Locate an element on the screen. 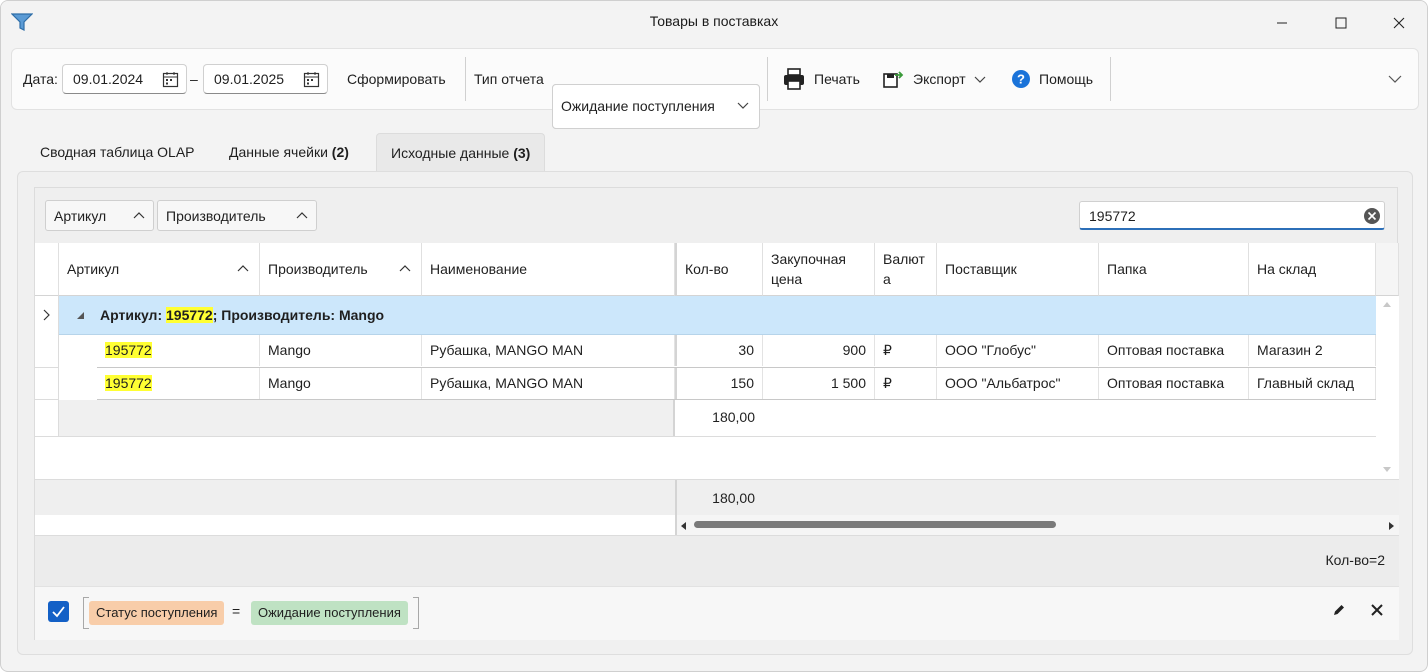 The width and height of the screenshot is (1428, 672). scroll-right-arrow-icon is located at coordinates (1391, 526).